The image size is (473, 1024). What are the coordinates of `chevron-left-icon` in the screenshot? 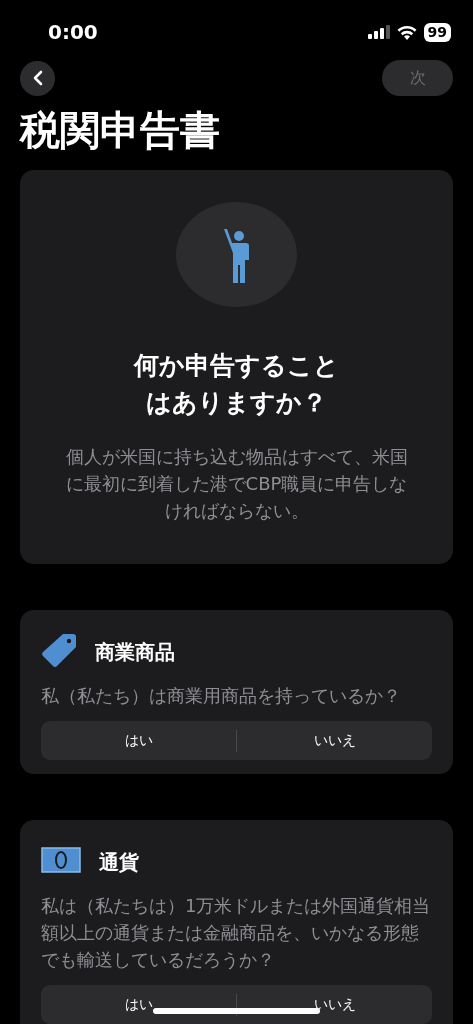 It's located at (37, 78).